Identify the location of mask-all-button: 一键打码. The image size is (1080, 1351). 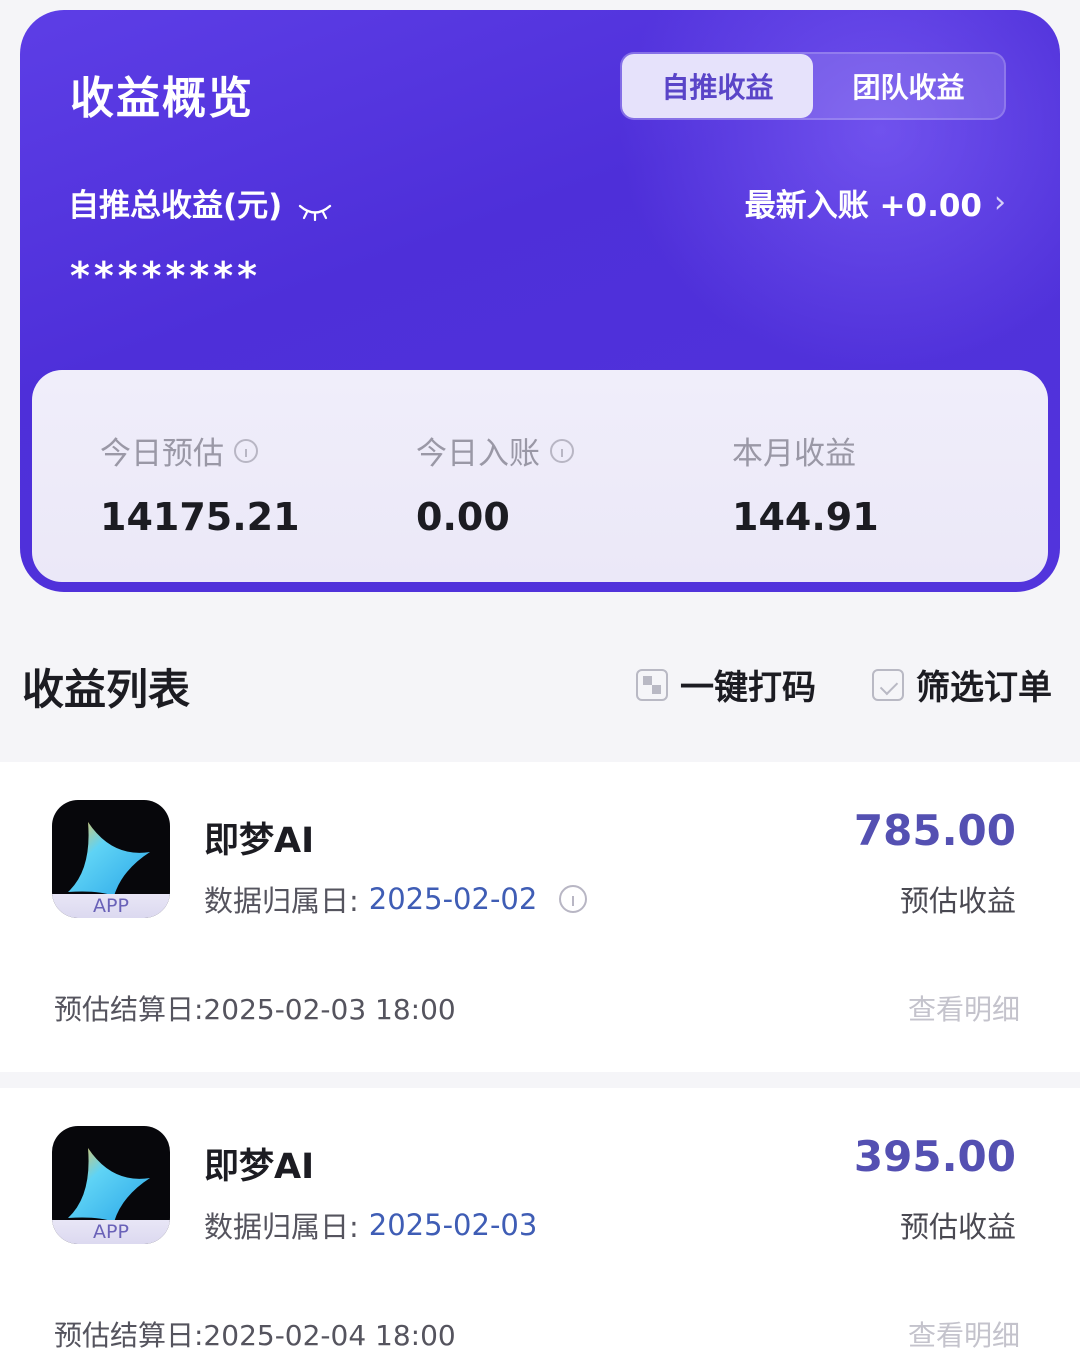
(726, 684).